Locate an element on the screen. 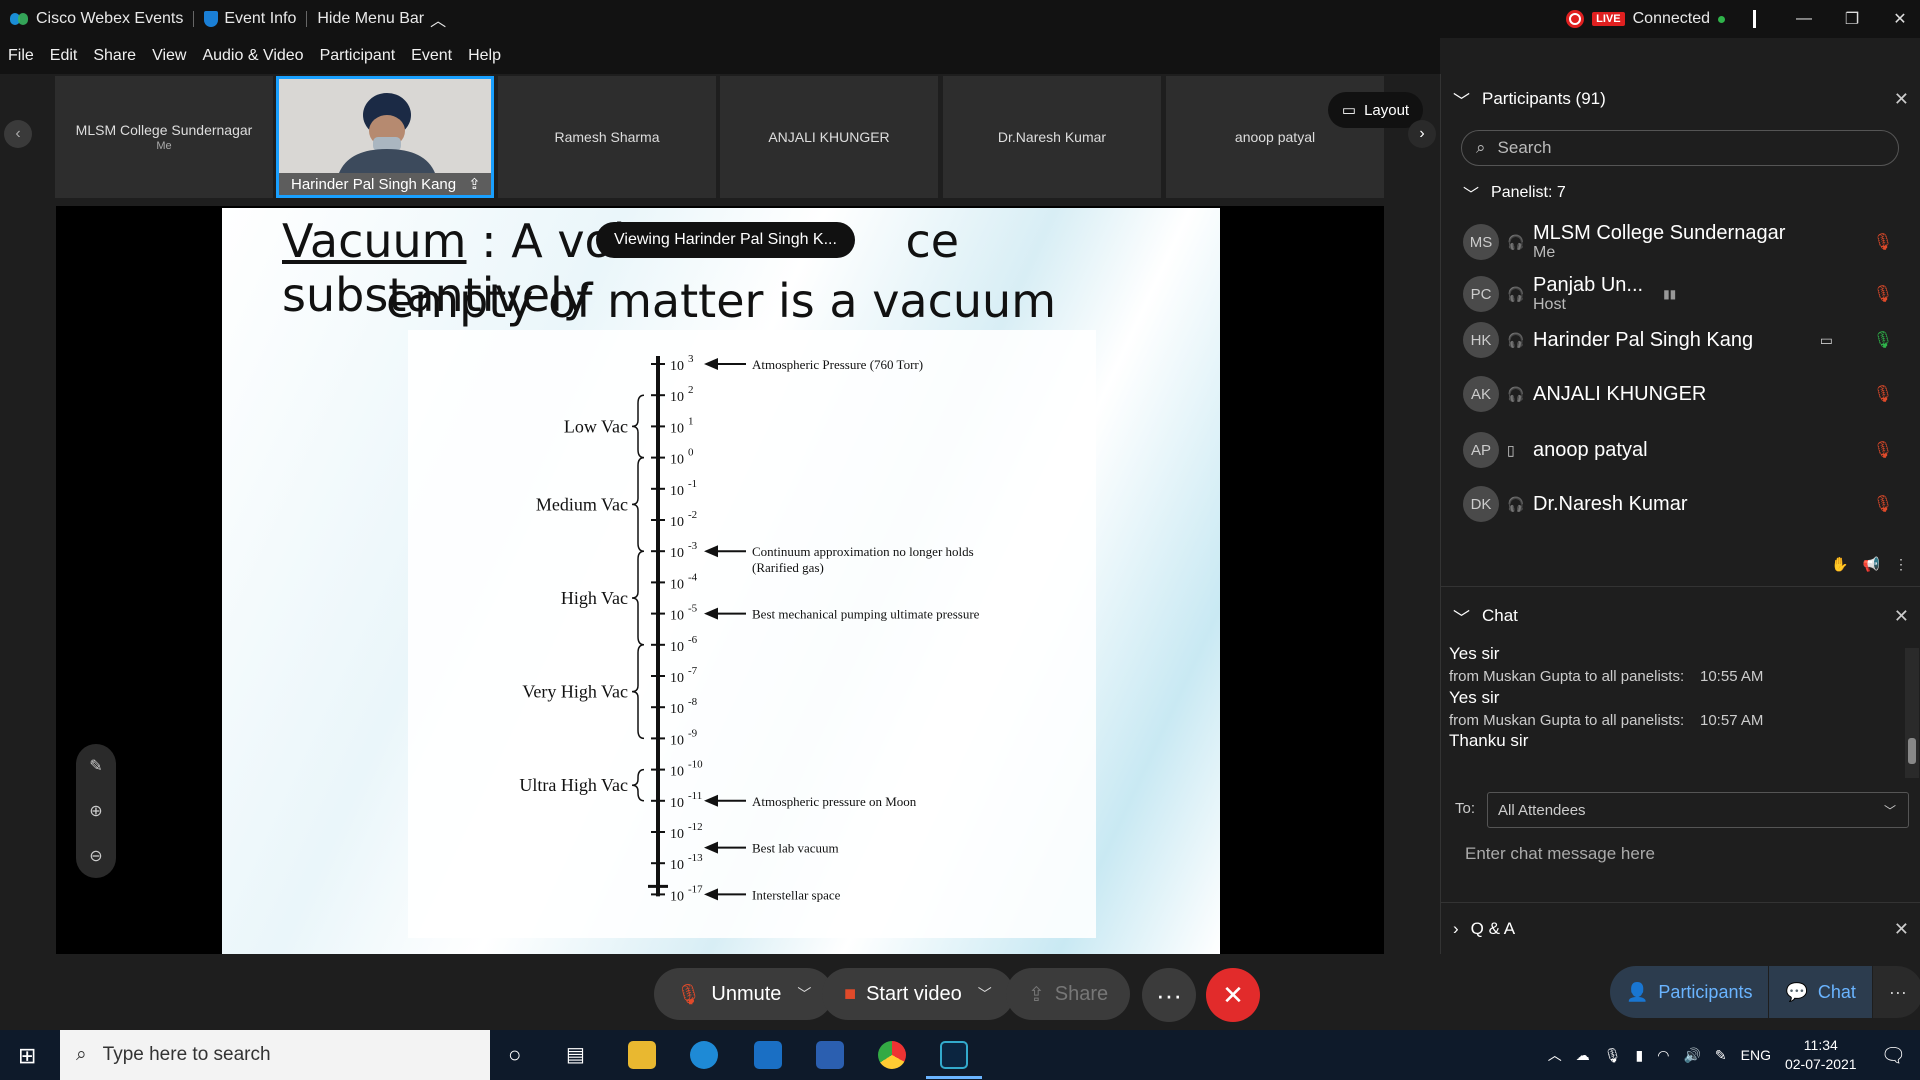 This screenshot has width=1920, height=1080. zoom-out-icon: ⊖ is located at coordinates (95, 856).